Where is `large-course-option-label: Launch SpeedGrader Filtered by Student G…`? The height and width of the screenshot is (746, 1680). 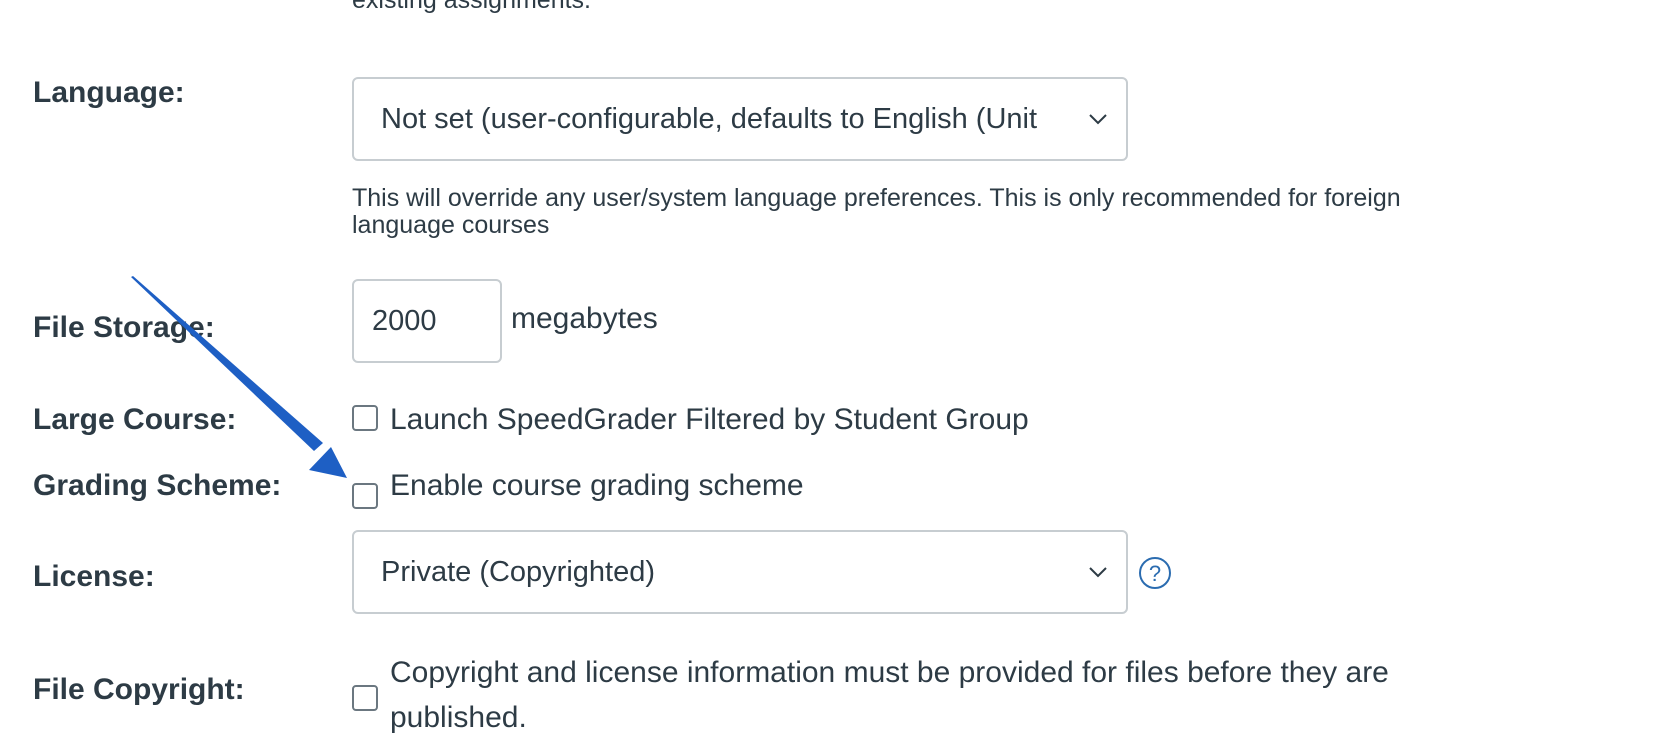 large-course-option-label: Launch SpeedGrader Filtered by Student G… is located at coordinates (709, 420).